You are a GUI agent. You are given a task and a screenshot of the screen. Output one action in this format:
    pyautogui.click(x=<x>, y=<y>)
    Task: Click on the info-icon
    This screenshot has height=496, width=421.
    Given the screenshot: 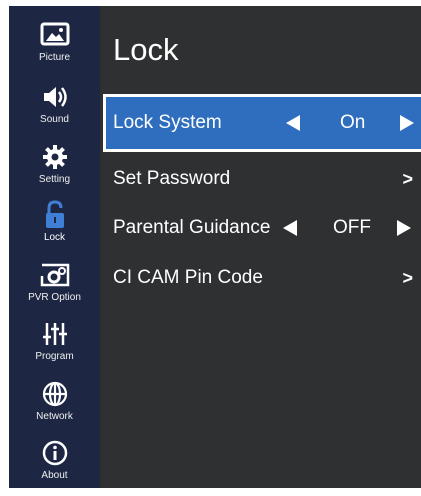 What is the action you would take?
    pyautogui.click(x=55, y=453)
    